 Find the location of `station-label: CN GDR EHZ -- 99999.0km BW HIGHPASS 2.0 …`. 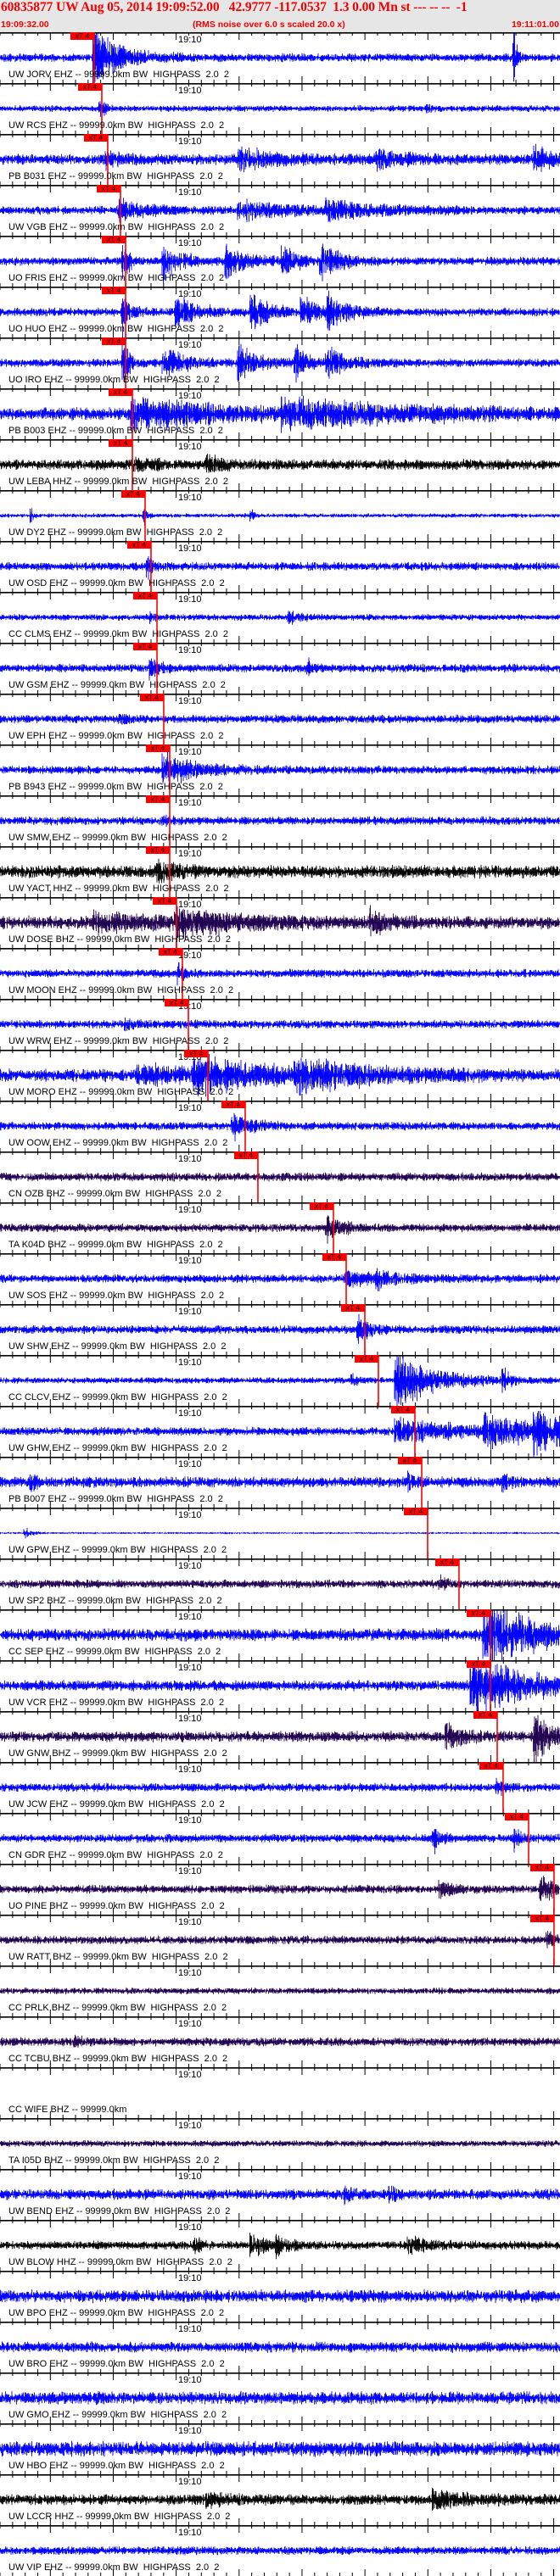

station-label: CN GDR EHZ -- 99999.0km BW HIGHPASS 2.0 … is located at coordinates (115, 1855).